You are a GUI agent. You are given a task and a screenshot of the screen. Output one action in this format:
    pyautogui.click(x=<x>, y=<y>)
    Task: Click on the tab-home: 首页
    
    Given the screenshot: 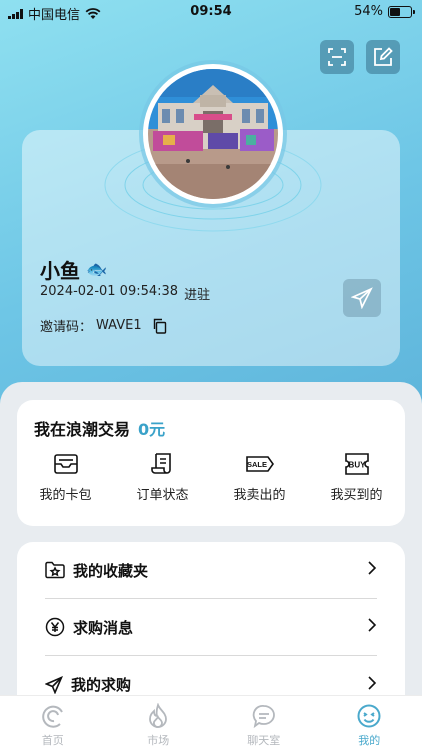 What is the action you would take?
    pyautogui.click(x=53, y=723)
    